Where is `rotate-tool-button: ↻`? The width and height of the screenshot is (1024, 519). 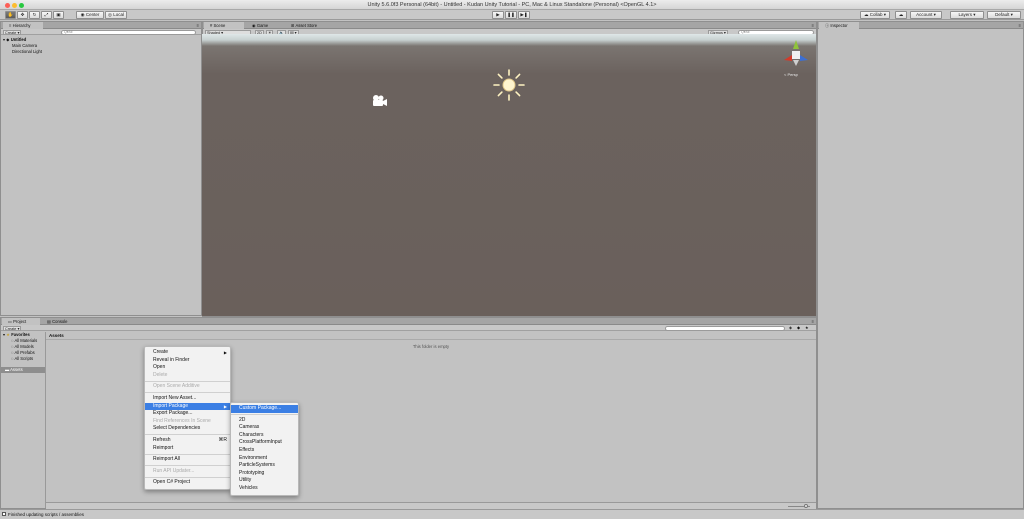 rotate-tool-button: ↻ is located at coordinates (34, 15).